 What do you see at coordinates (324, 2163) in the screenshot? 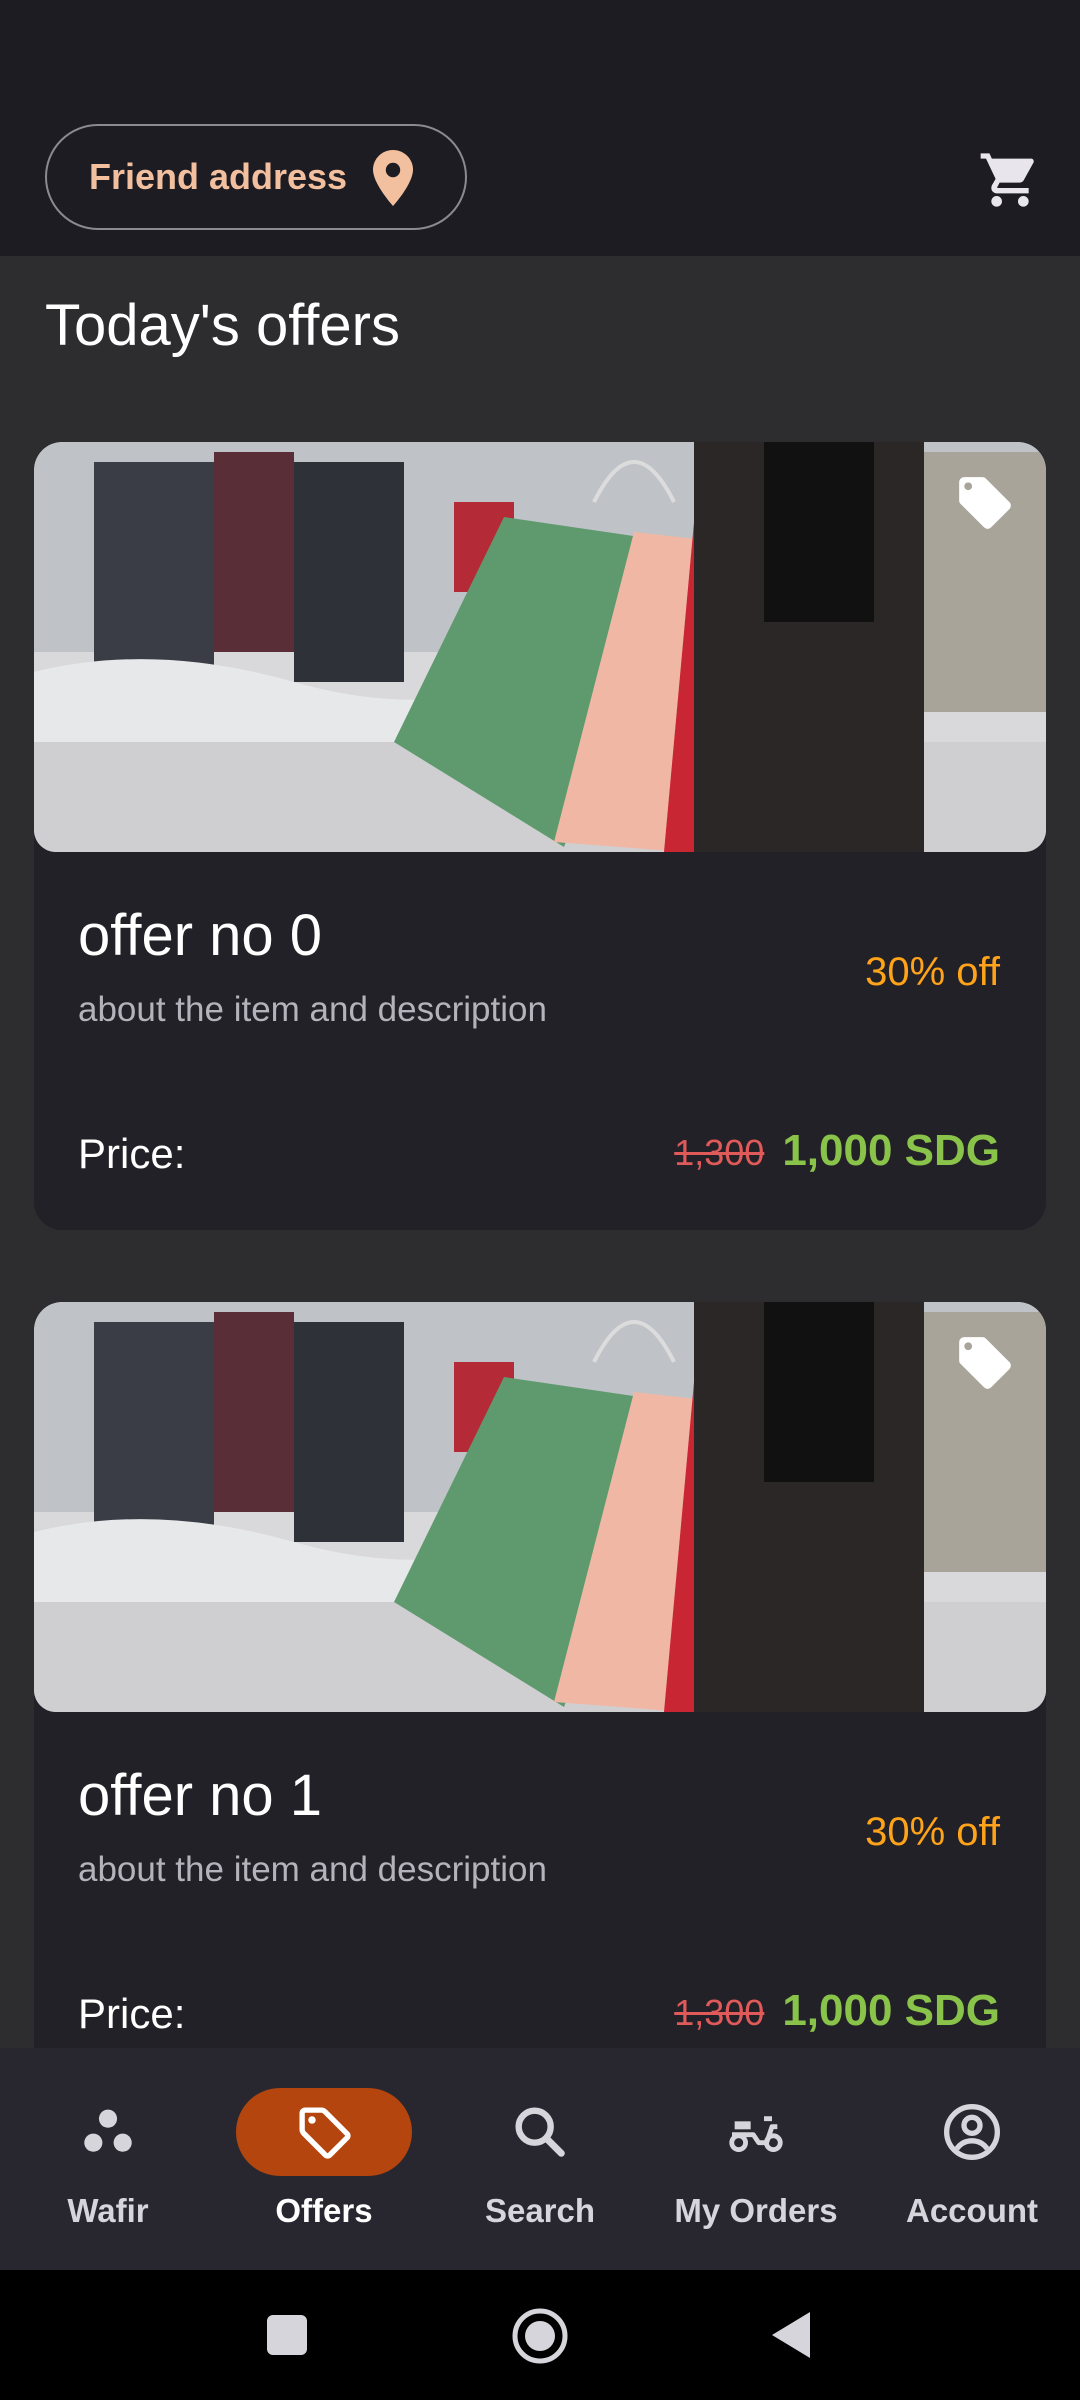
I see `nav-item-offers: Offers` at bounding box center [324, 2163].